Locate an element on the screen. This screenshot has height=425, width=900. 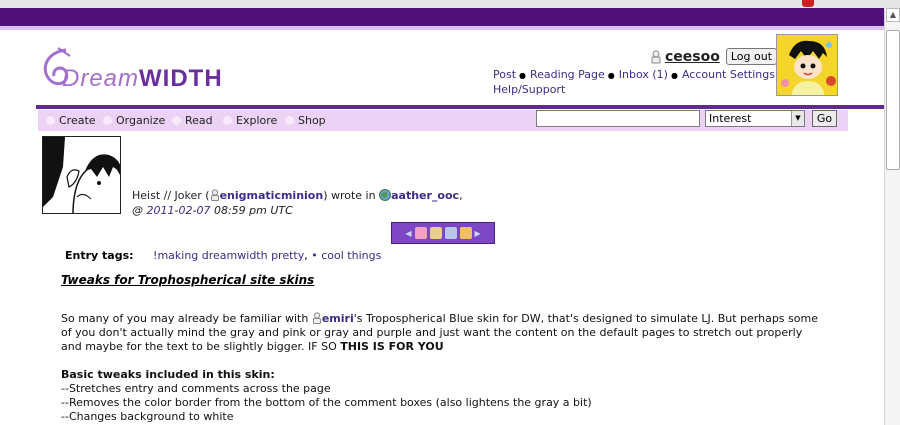
tags-icon is located at coordinates (435, 233).